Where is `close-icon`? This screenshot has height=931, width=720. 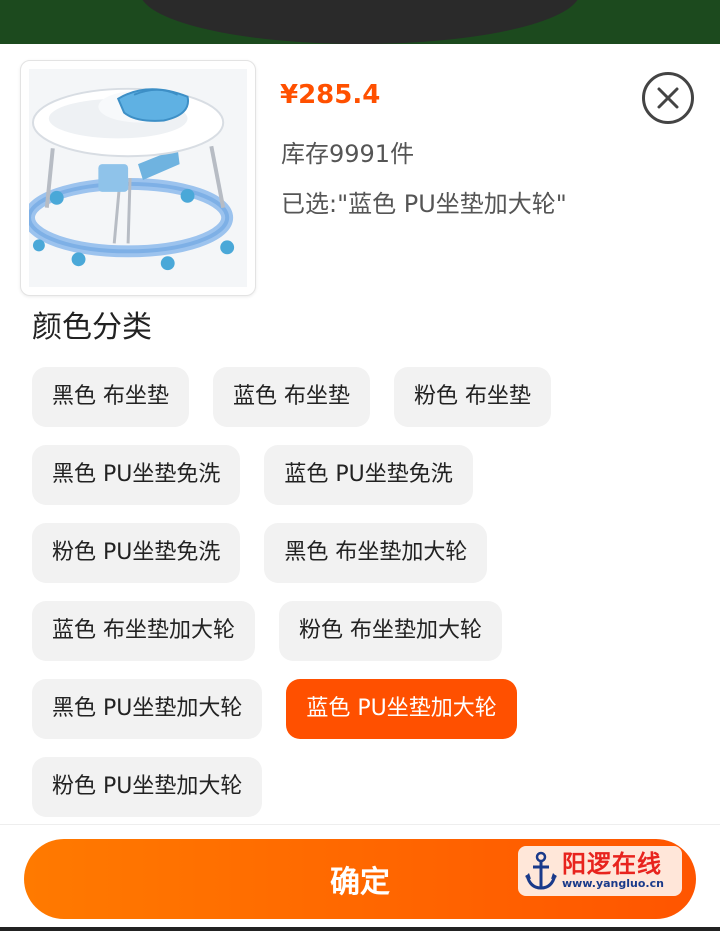
close-icon is located at coordinates (668, 98).